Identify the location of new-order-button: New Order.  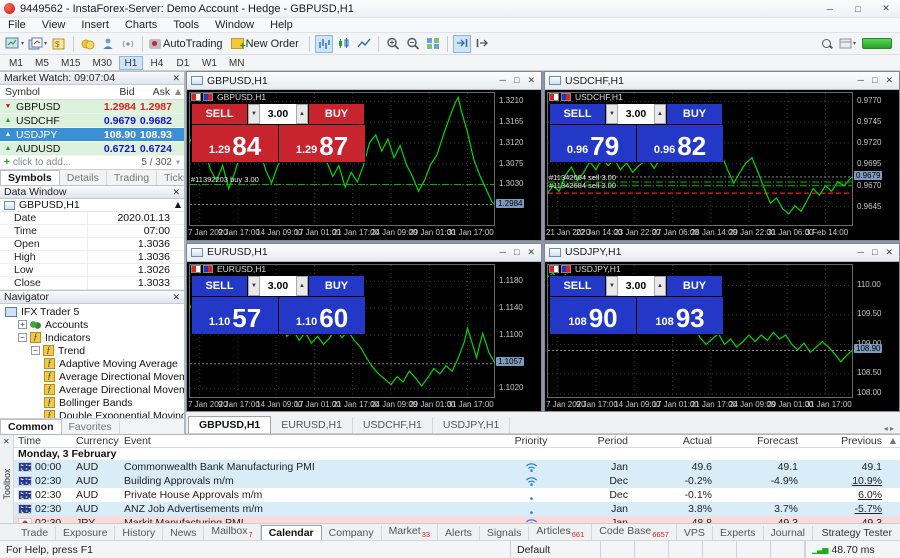
(267, 44).